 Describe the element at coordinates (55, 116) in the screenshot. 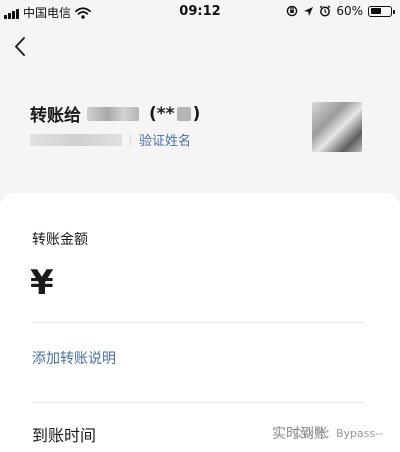

I see `transfer-to-label: 转账给` at that location.